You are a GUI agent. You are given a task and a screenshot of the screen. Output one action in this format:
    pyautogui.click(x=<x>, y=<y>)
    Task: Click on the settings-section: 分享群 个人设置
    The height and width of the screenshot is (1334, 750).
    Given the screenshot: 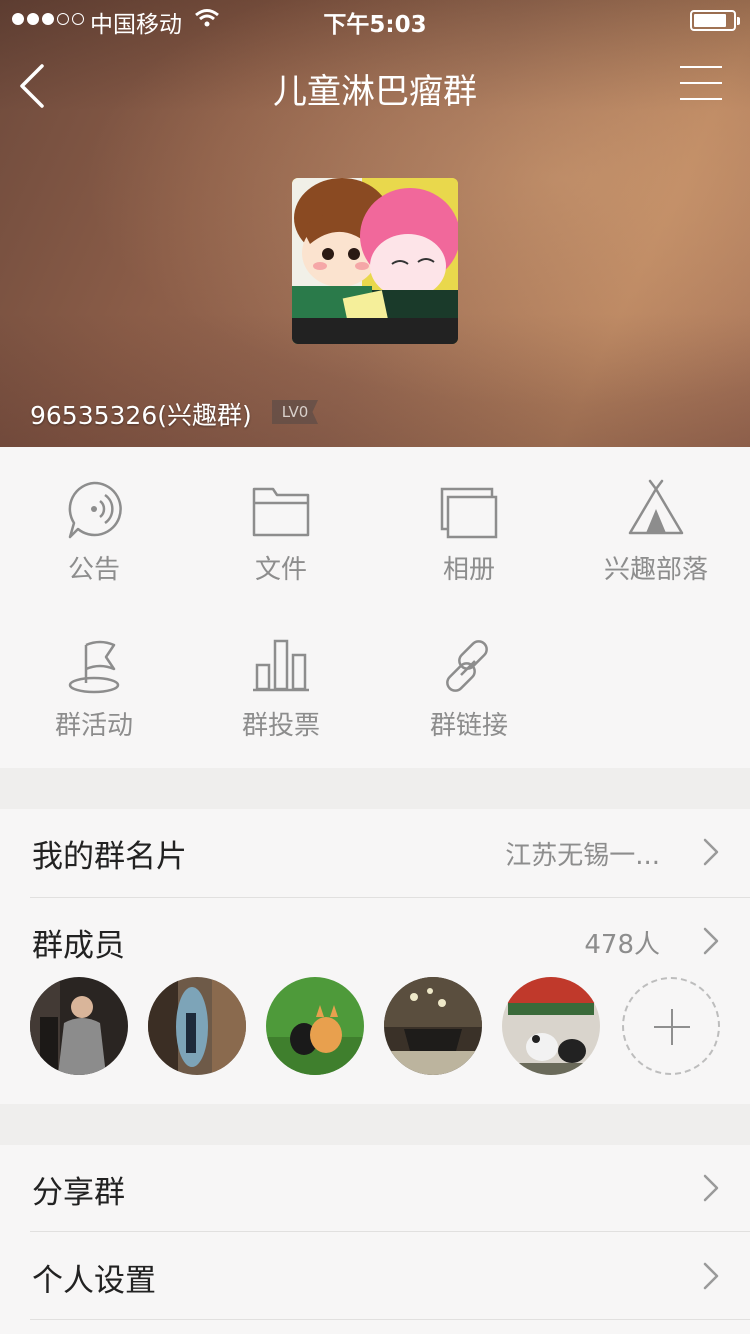 What is the action you would take?
    pyautogui.click(x=375, y=1239)
    